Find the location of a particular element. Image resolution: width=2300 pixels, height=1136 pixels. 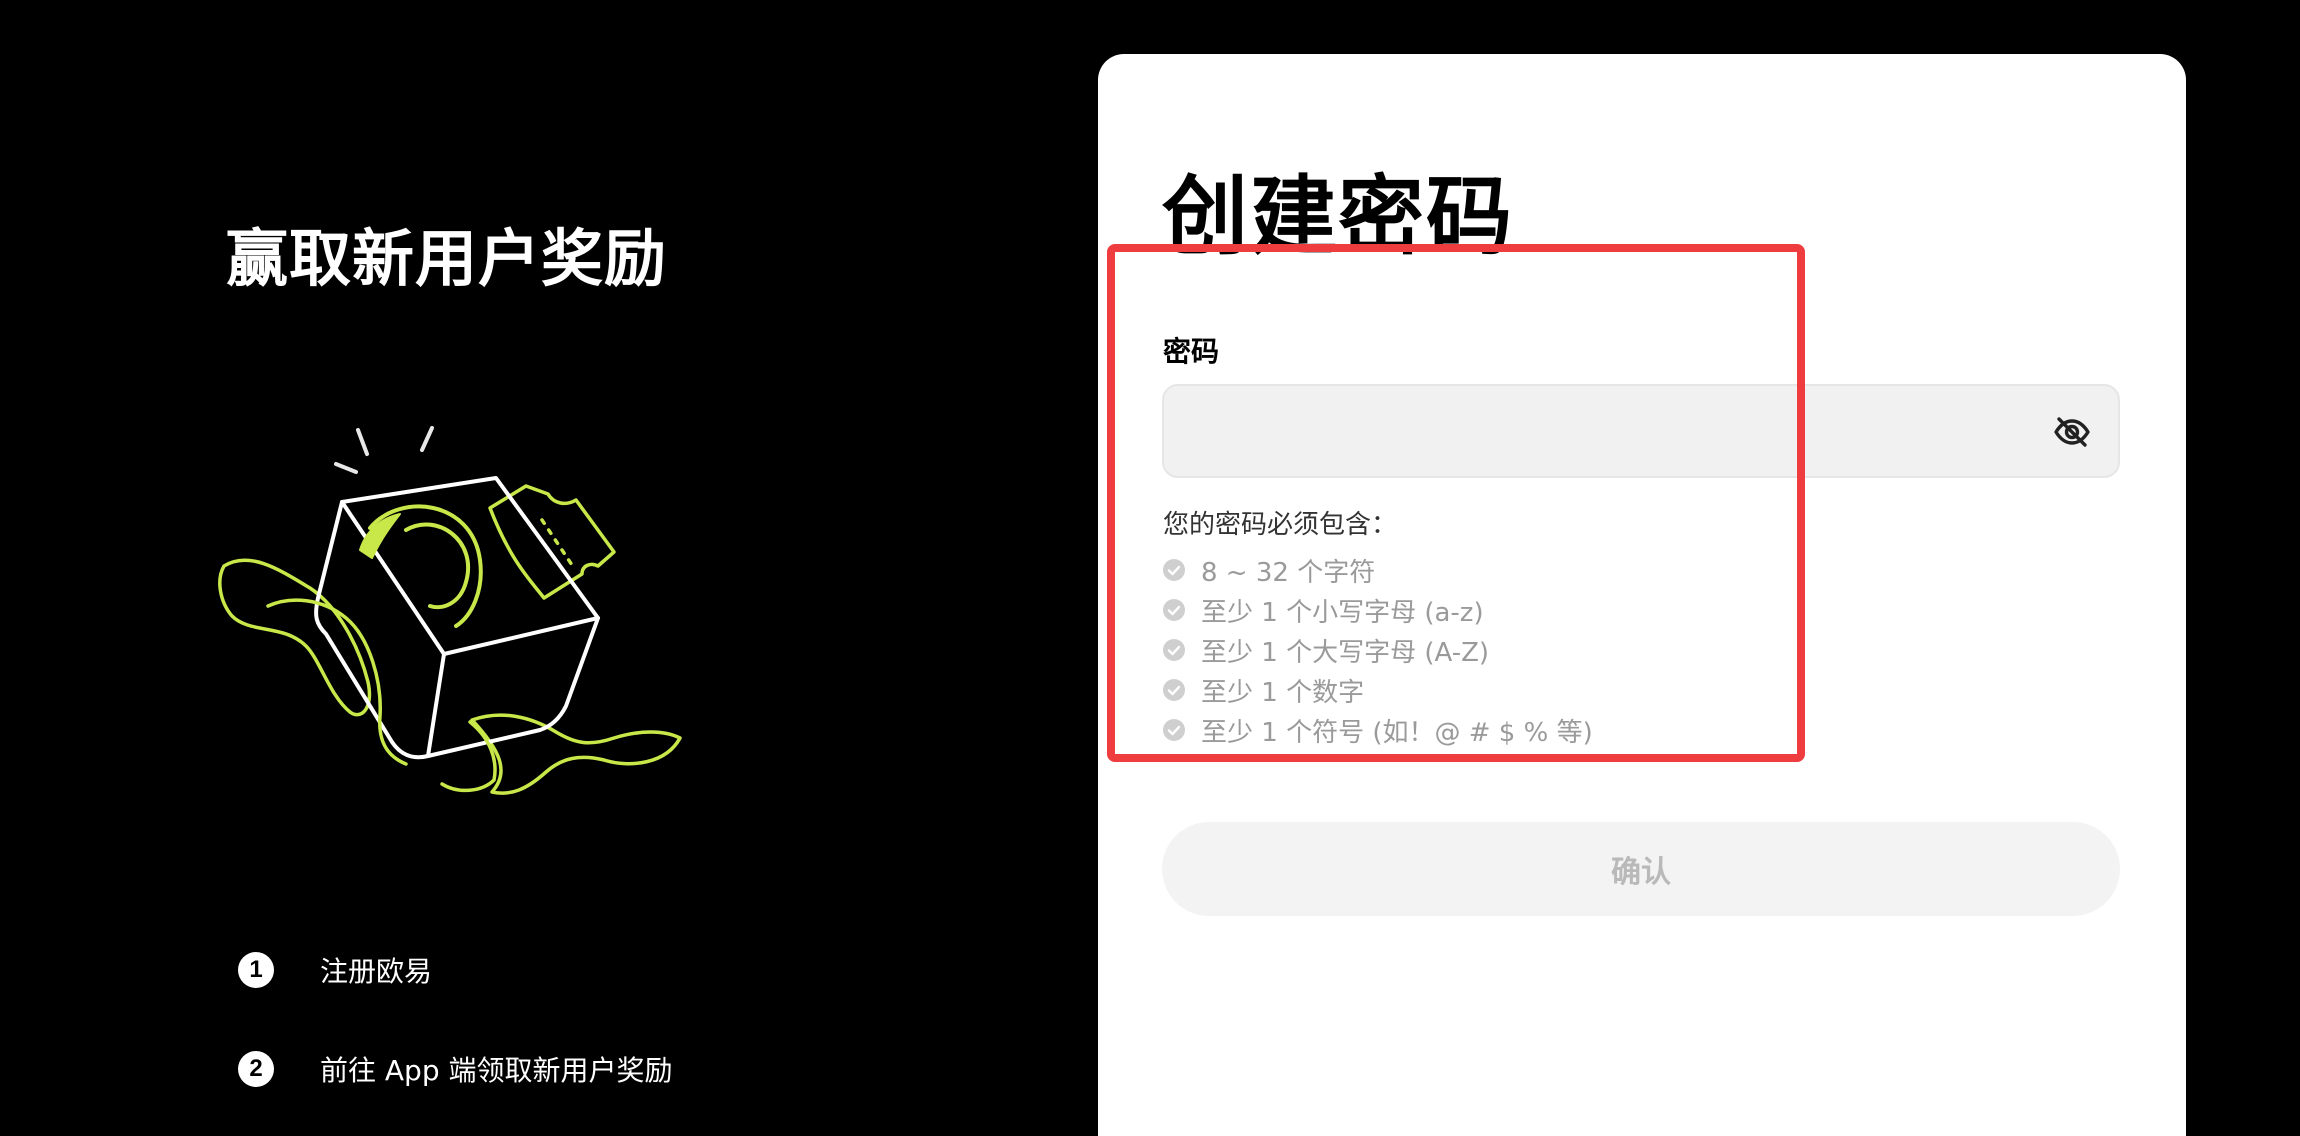

requirement-text: 至少 1 个小写字母 (a-z) is located at coordinates (1342, 612).